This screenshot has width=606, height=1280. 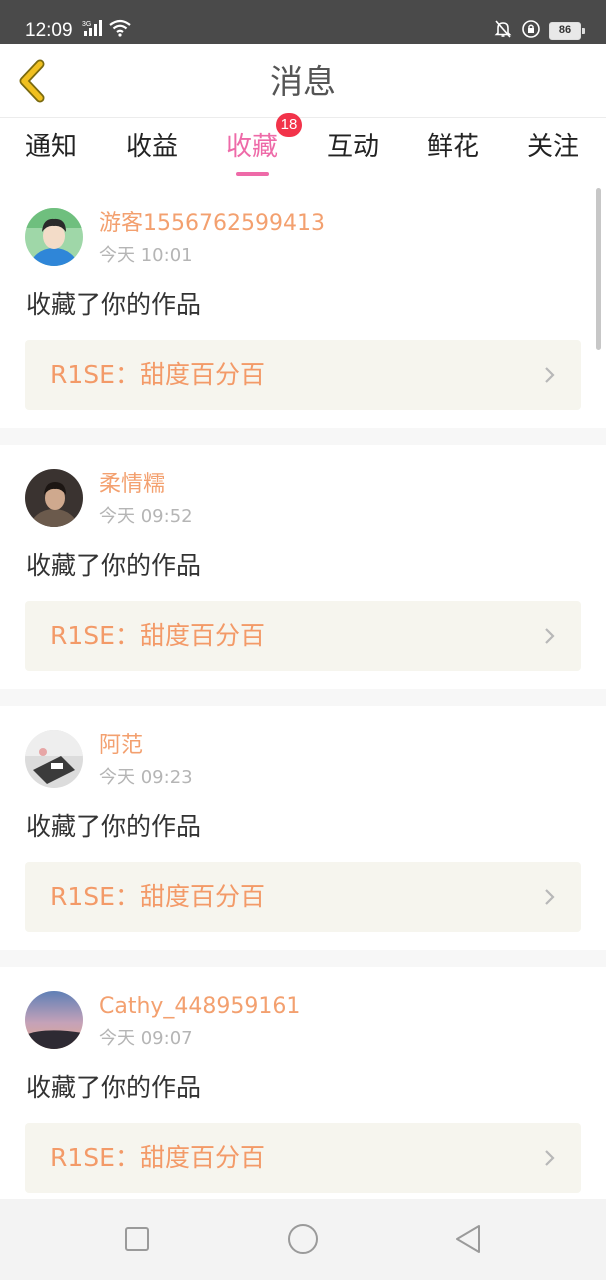 I want to click on username: 柔情糯, so click(x=132, y=485).